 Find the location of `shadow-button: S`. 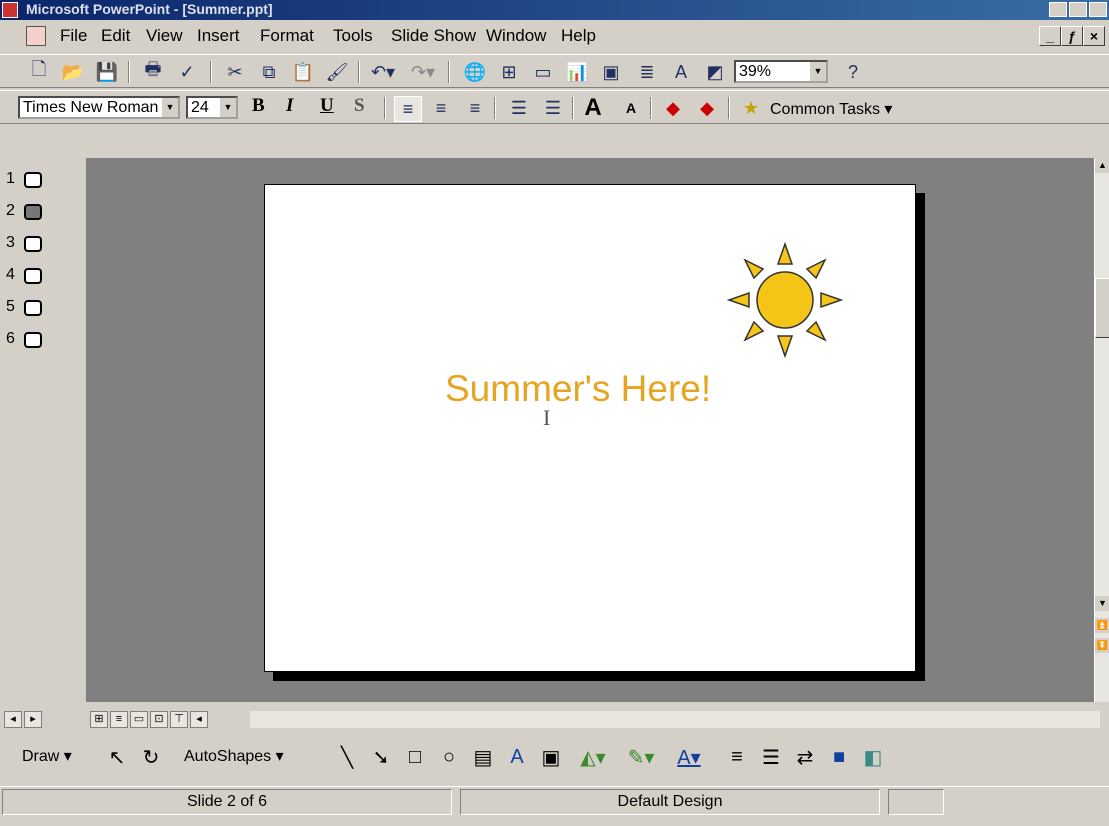

shadow-button: S is located at coordinates (359, 106).